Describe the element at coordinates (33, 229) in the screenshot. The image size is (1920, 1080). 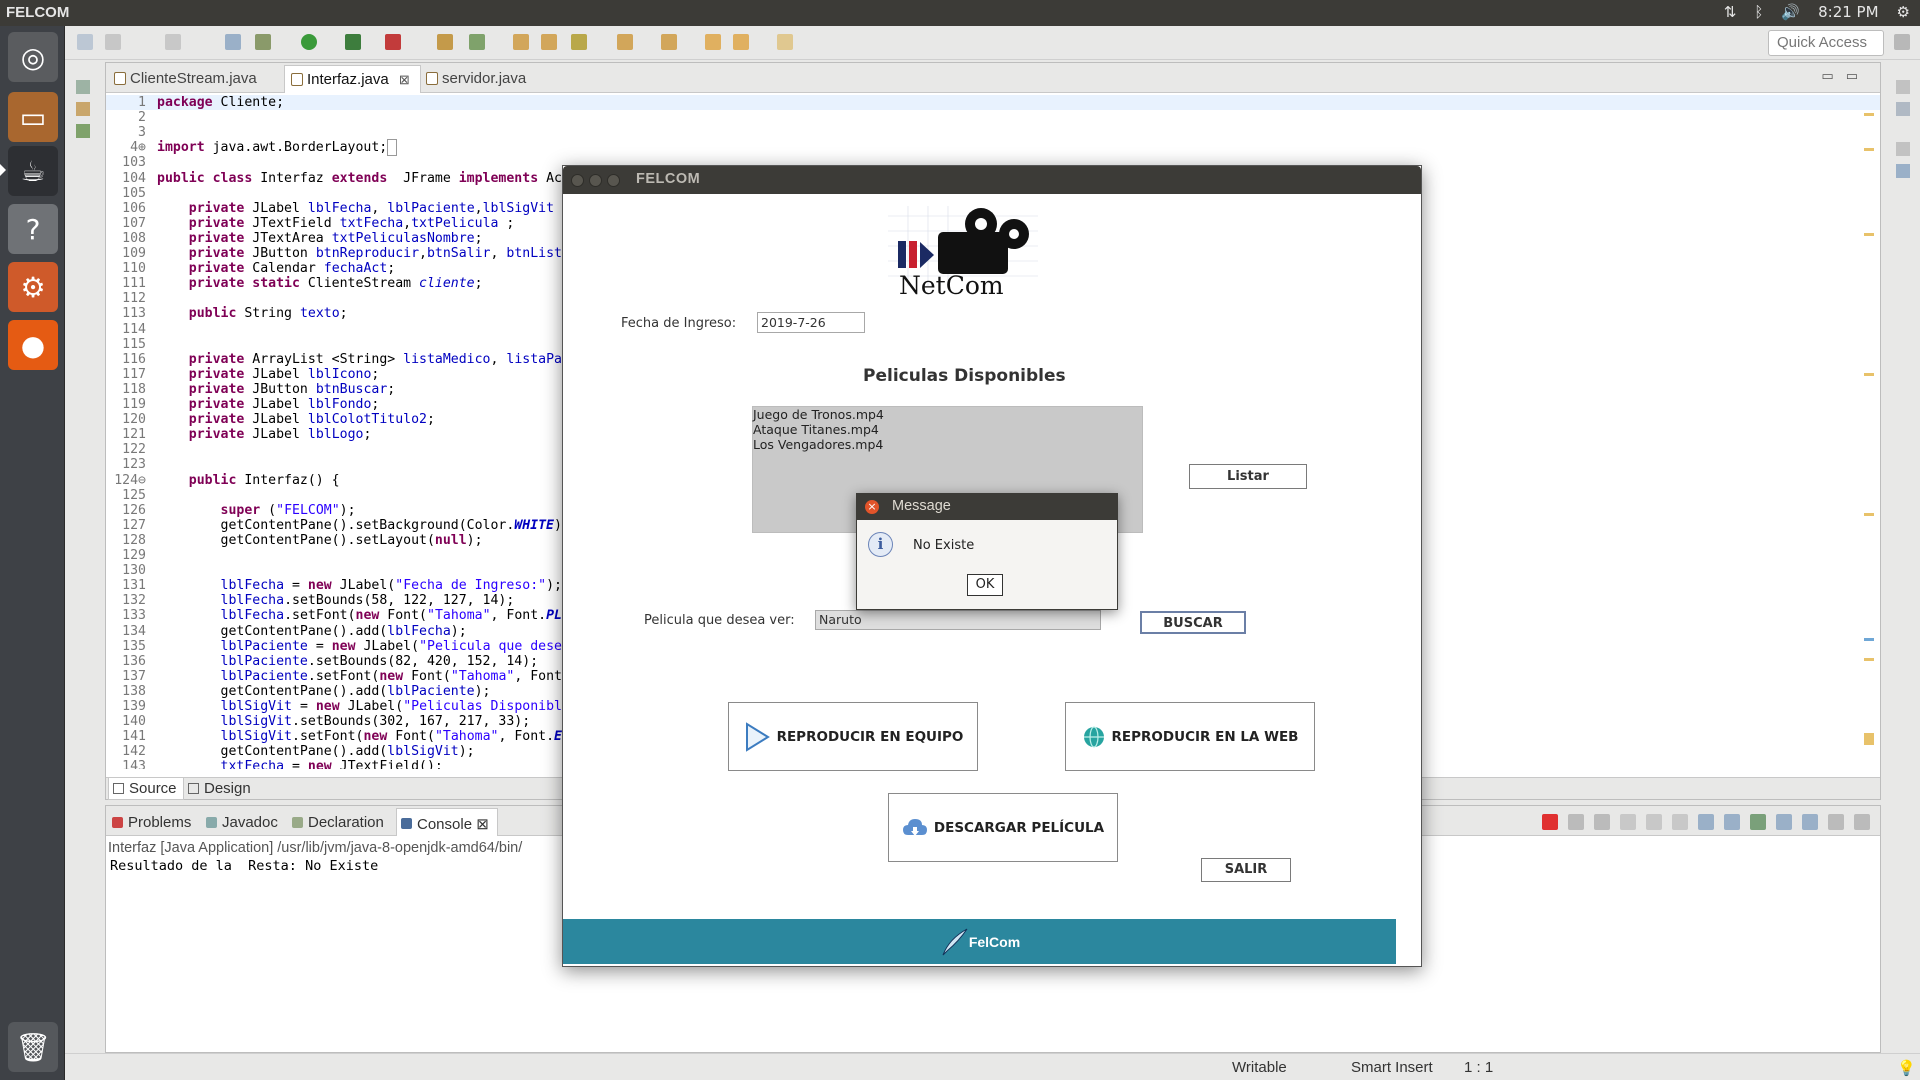
I see `help-icon: ?` at that location.